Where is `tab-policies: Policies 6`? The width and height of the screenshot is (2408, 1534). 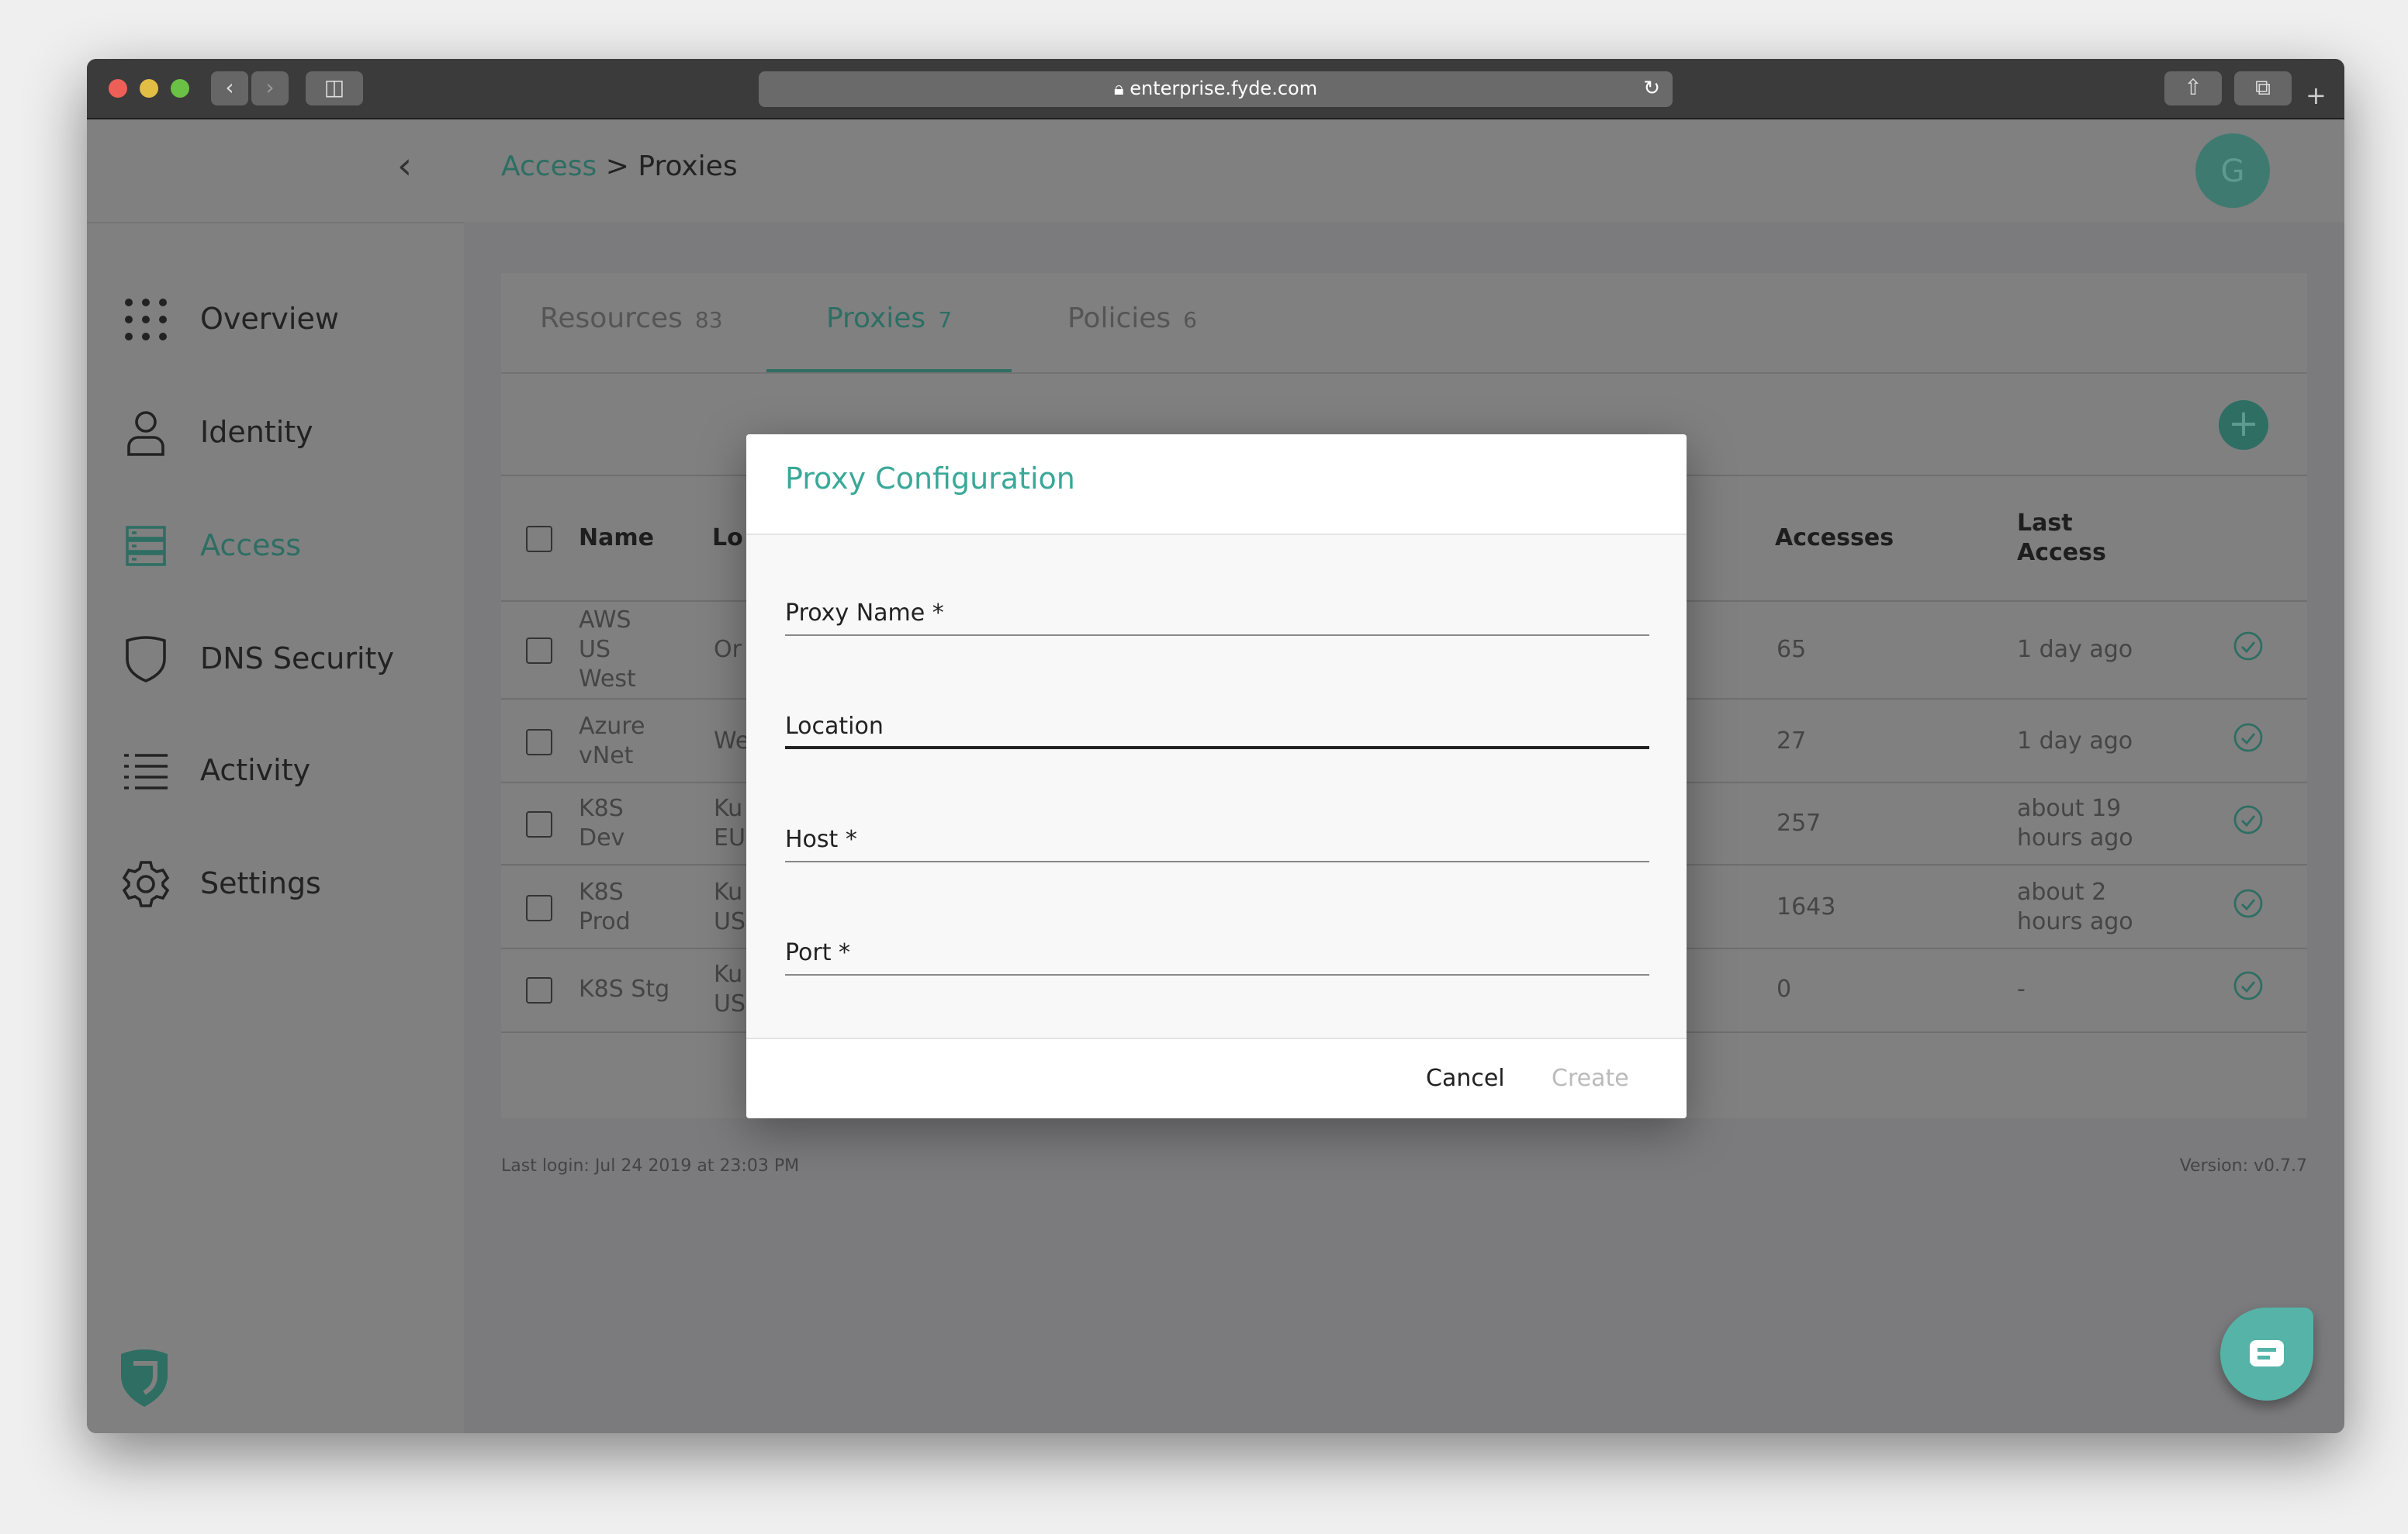 tab-policies: Policies 6 is located at coordinates (1132, 322).